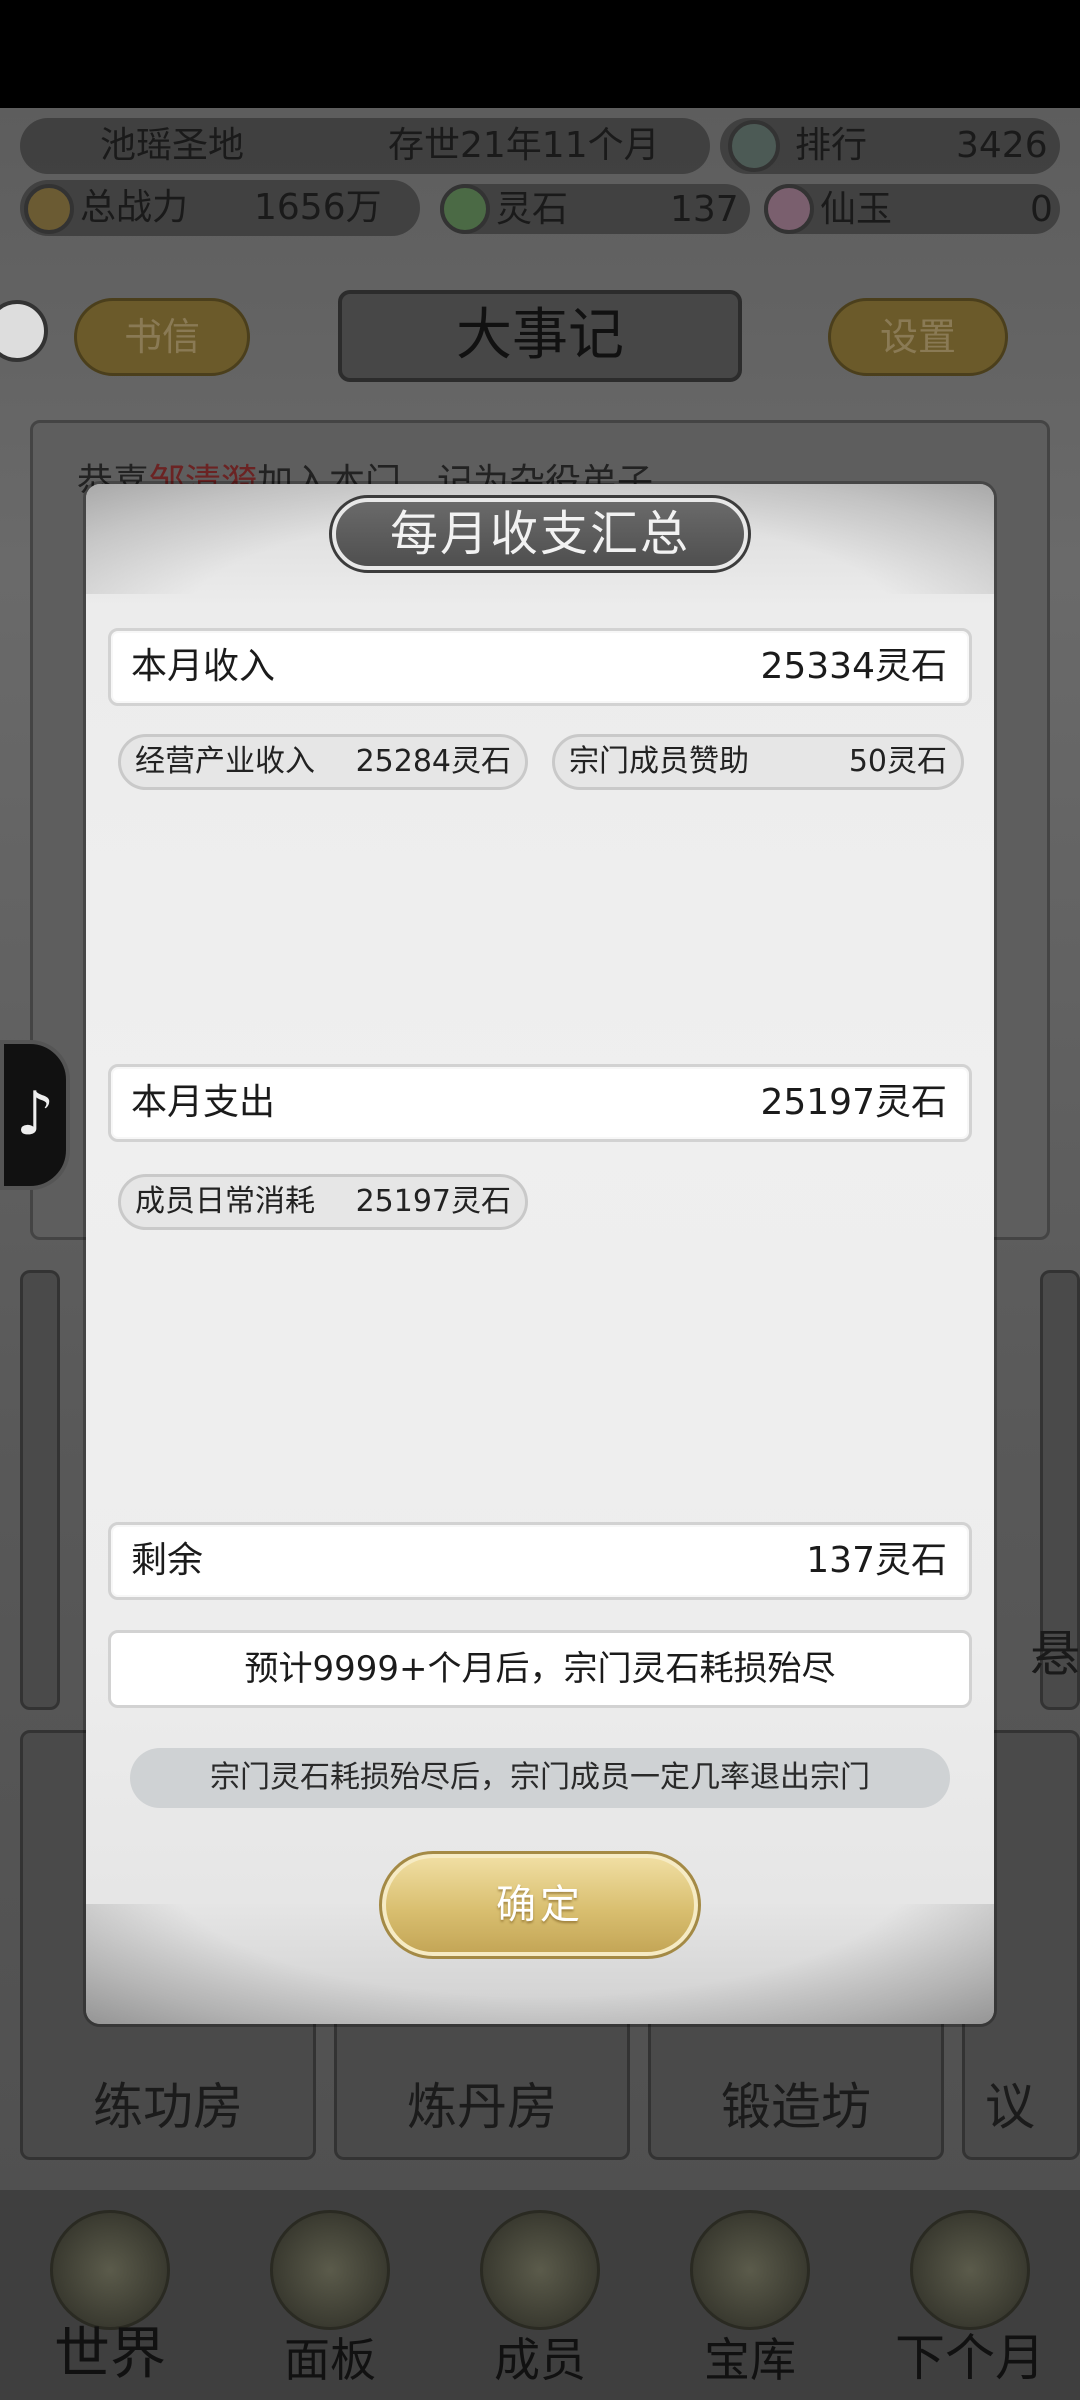 This screenshot has height=2400, width=1080. Describe the element at coordinates (540, 1669) in the screenshot. I see `depletion-forecast: 预计9999+个月后，宗门灵石耗损殆尽` at that location.